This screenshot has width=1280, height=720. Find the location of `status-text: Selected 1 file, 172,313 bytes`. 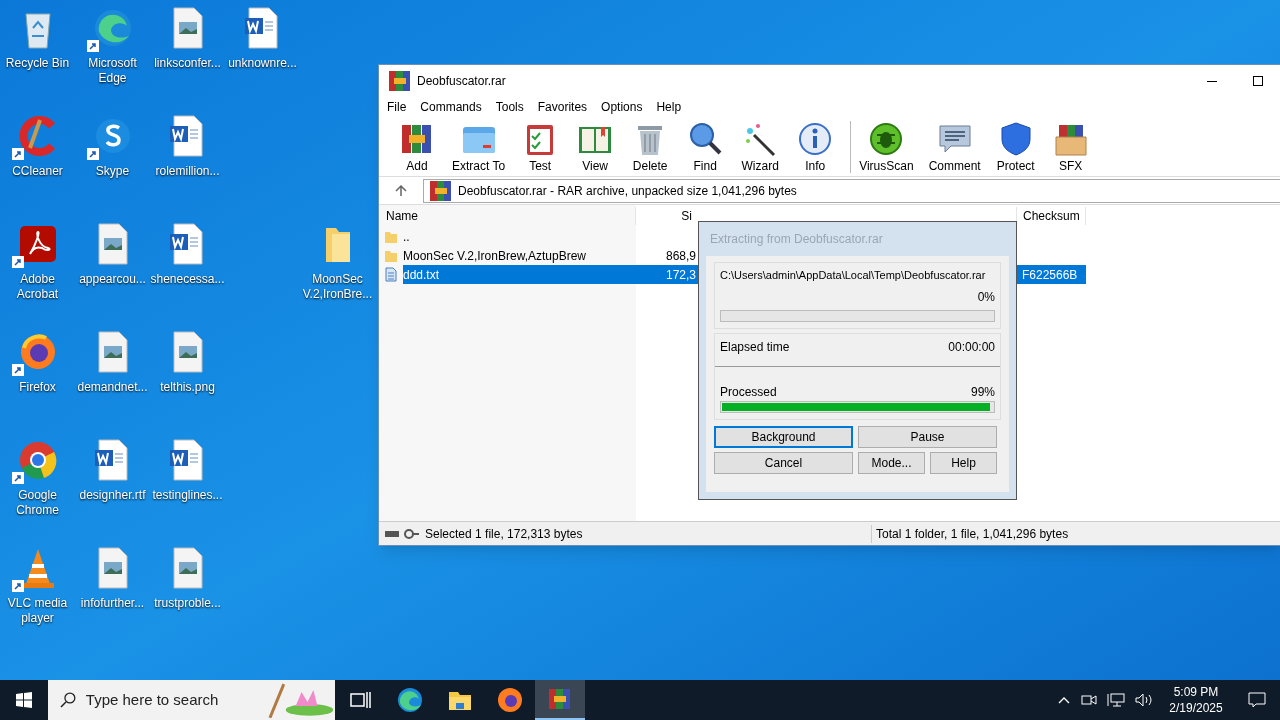

status-text: Selected 1 file, 172,313 bytes is located at coordinates (504, 534).